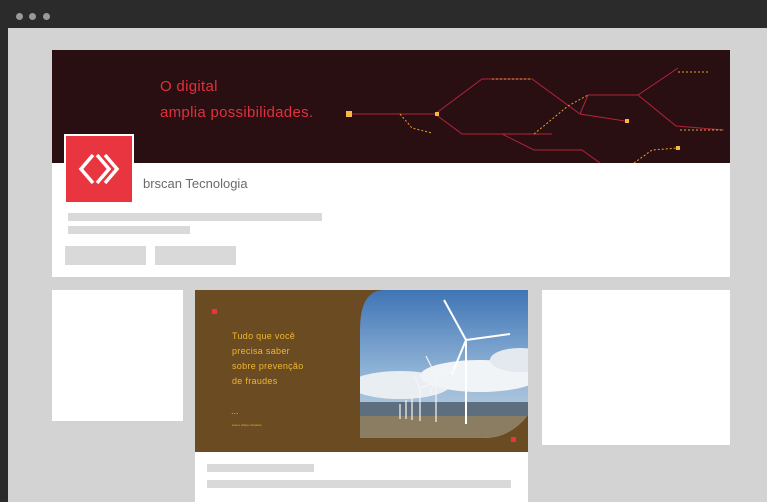 The image size is (767, 502). Describe the element at coordinates (261, 351) in the screenshot. I see `ad-headline-line-2: precisa saber` at that location.